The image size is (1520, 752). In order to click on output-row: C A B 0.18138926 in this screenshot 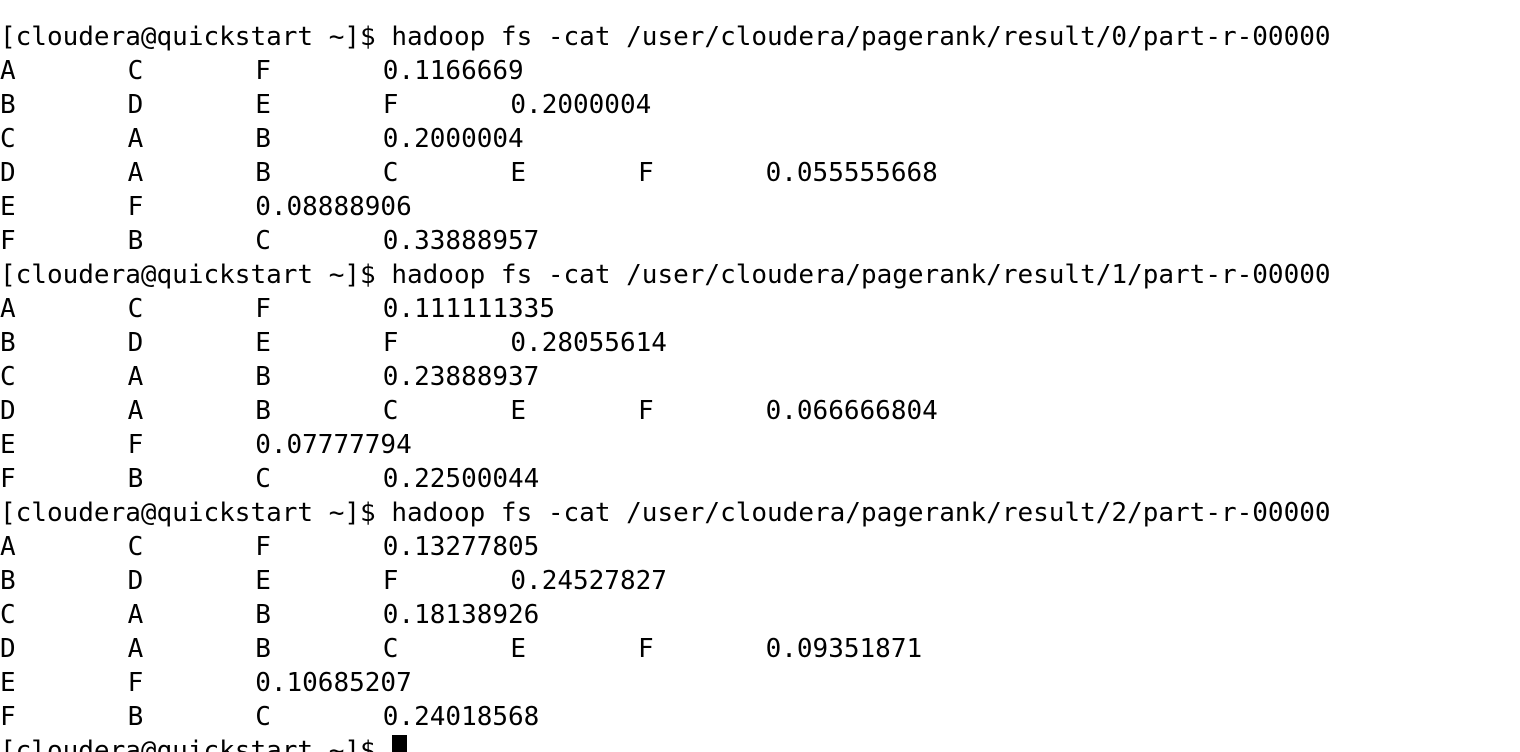, I will do `click(269, 615)`.